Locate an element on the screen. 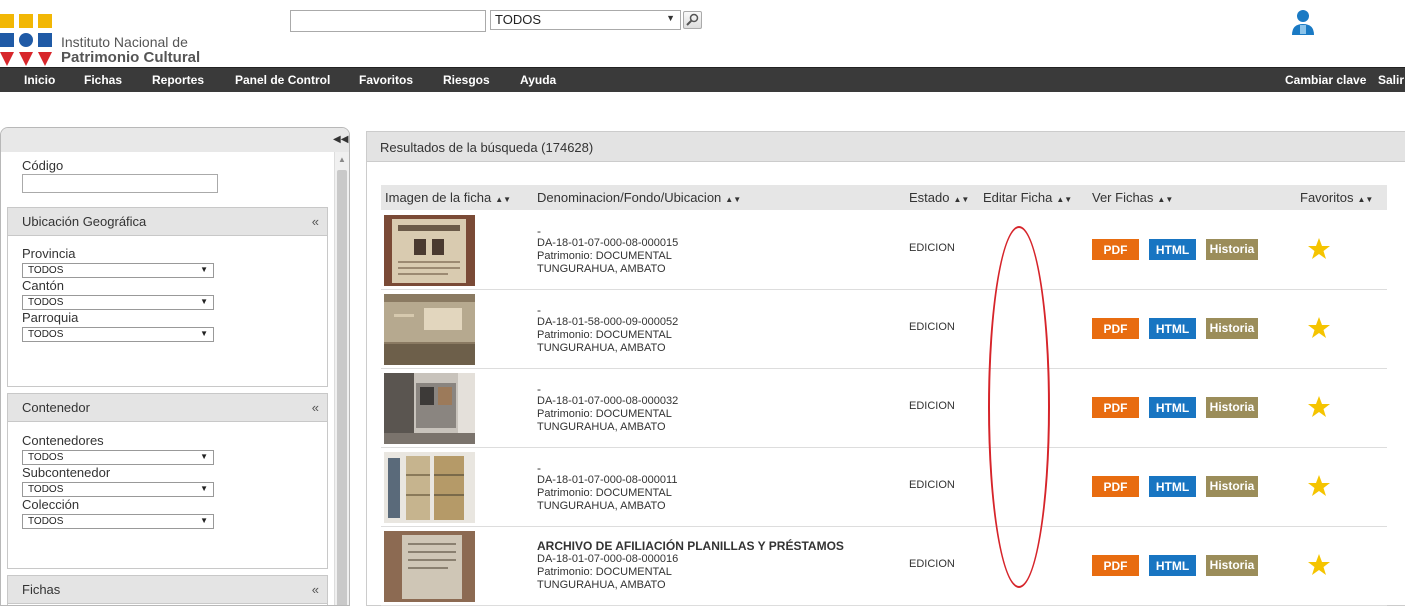 This screenshot has width=1405, height=606. column-header-ver-fichas: Ver Fichas ▲▼ is located at coordinates (1132, 197).